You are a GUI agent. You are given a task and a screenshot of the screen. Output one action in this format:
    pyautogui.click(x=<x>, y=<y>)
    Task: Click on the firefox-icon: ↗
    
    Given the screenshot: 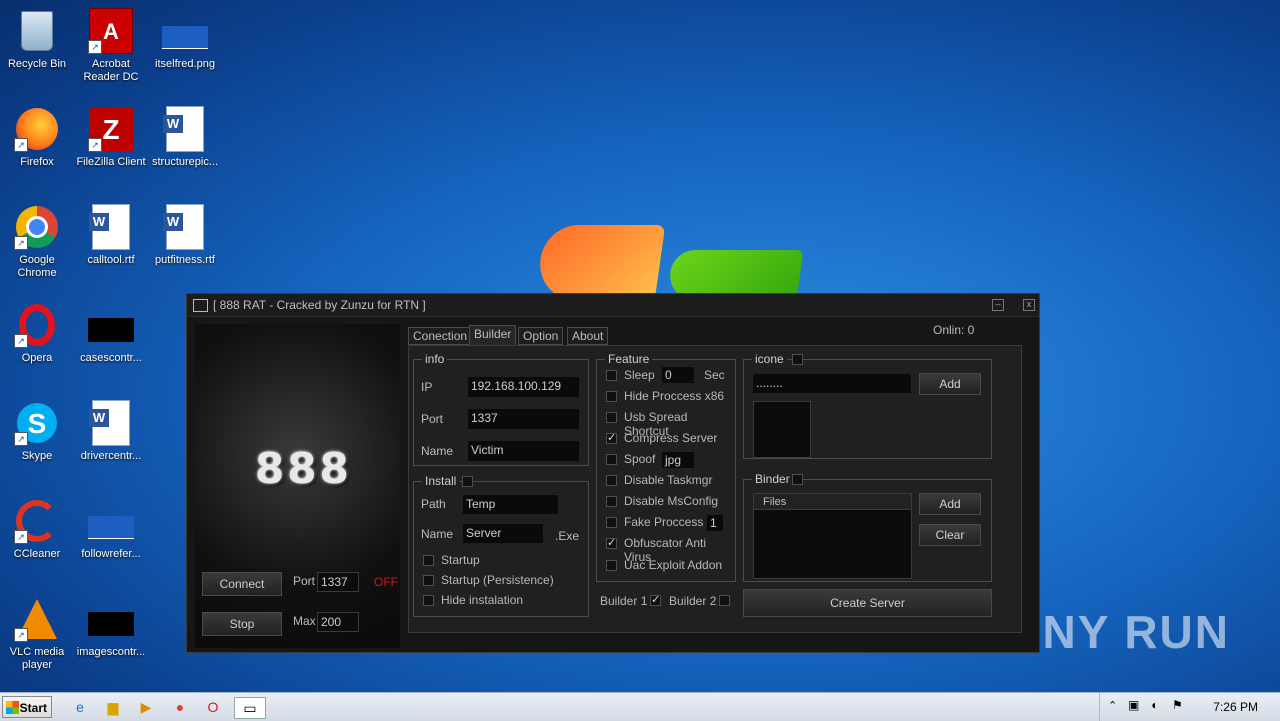 What is the action you would take?
    pyautogui.click(x=37, y=129)
    